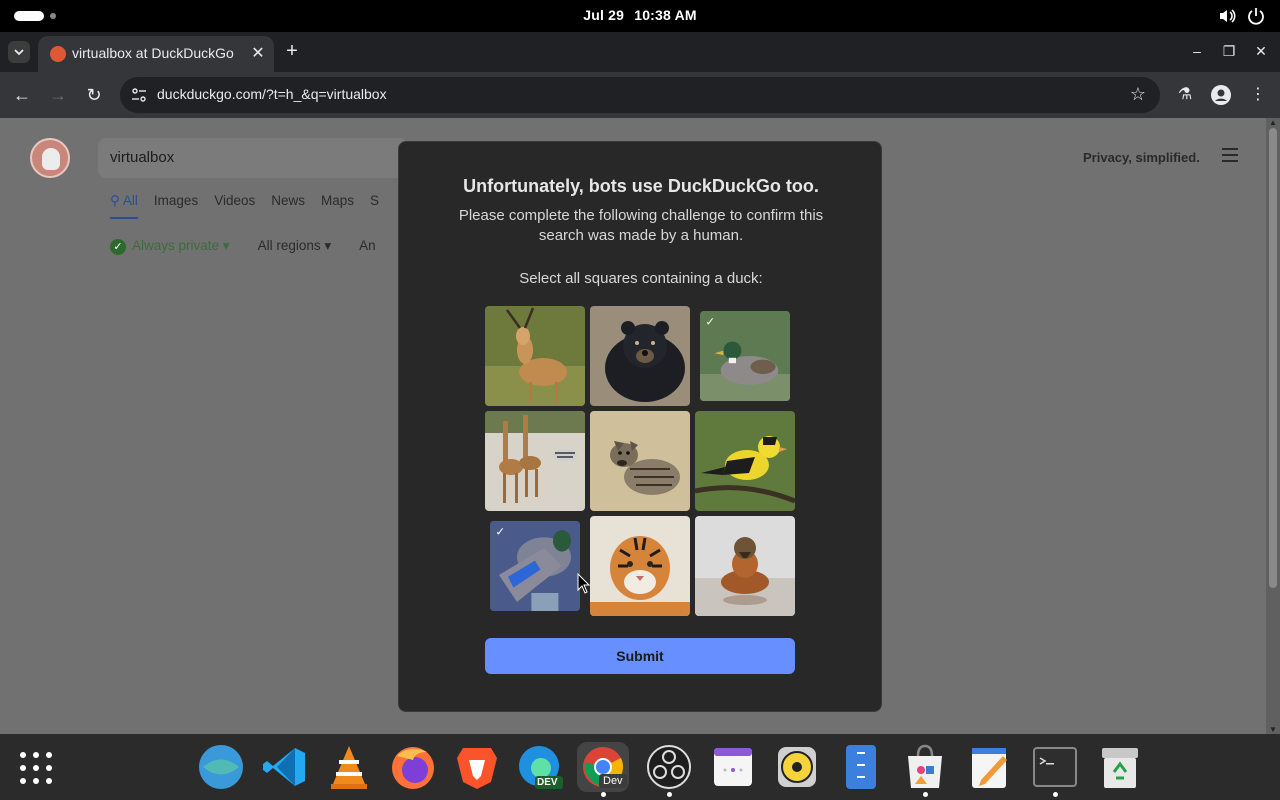 The width and height of the screenshot is (1280, 800). I want to click on page-scrollbar: ▲ ▼, so click(1273, 426).